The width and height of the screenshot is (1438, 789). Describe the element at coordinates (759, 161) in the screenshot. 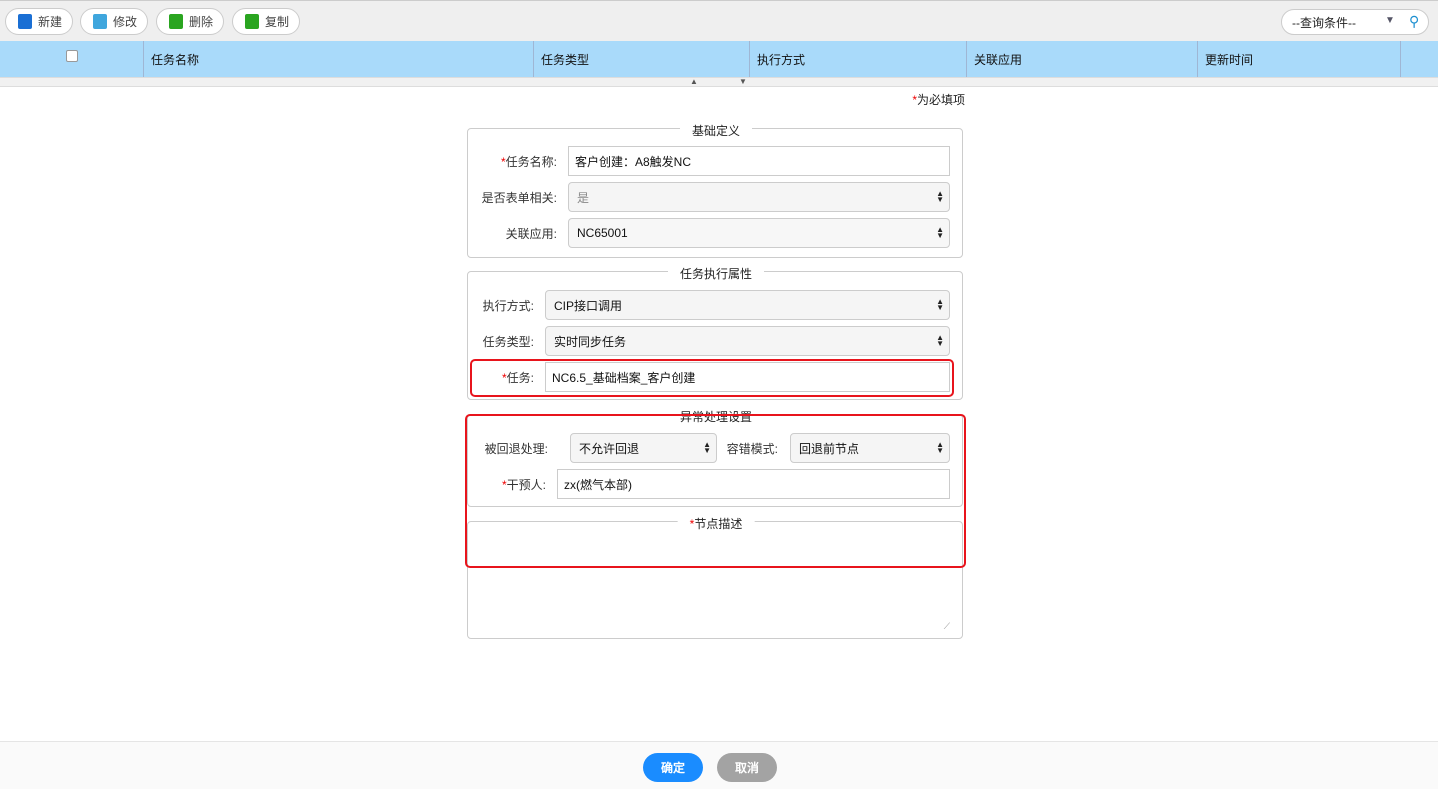

I see `task-name-input: 客户创建：A8触发NC` at that location.